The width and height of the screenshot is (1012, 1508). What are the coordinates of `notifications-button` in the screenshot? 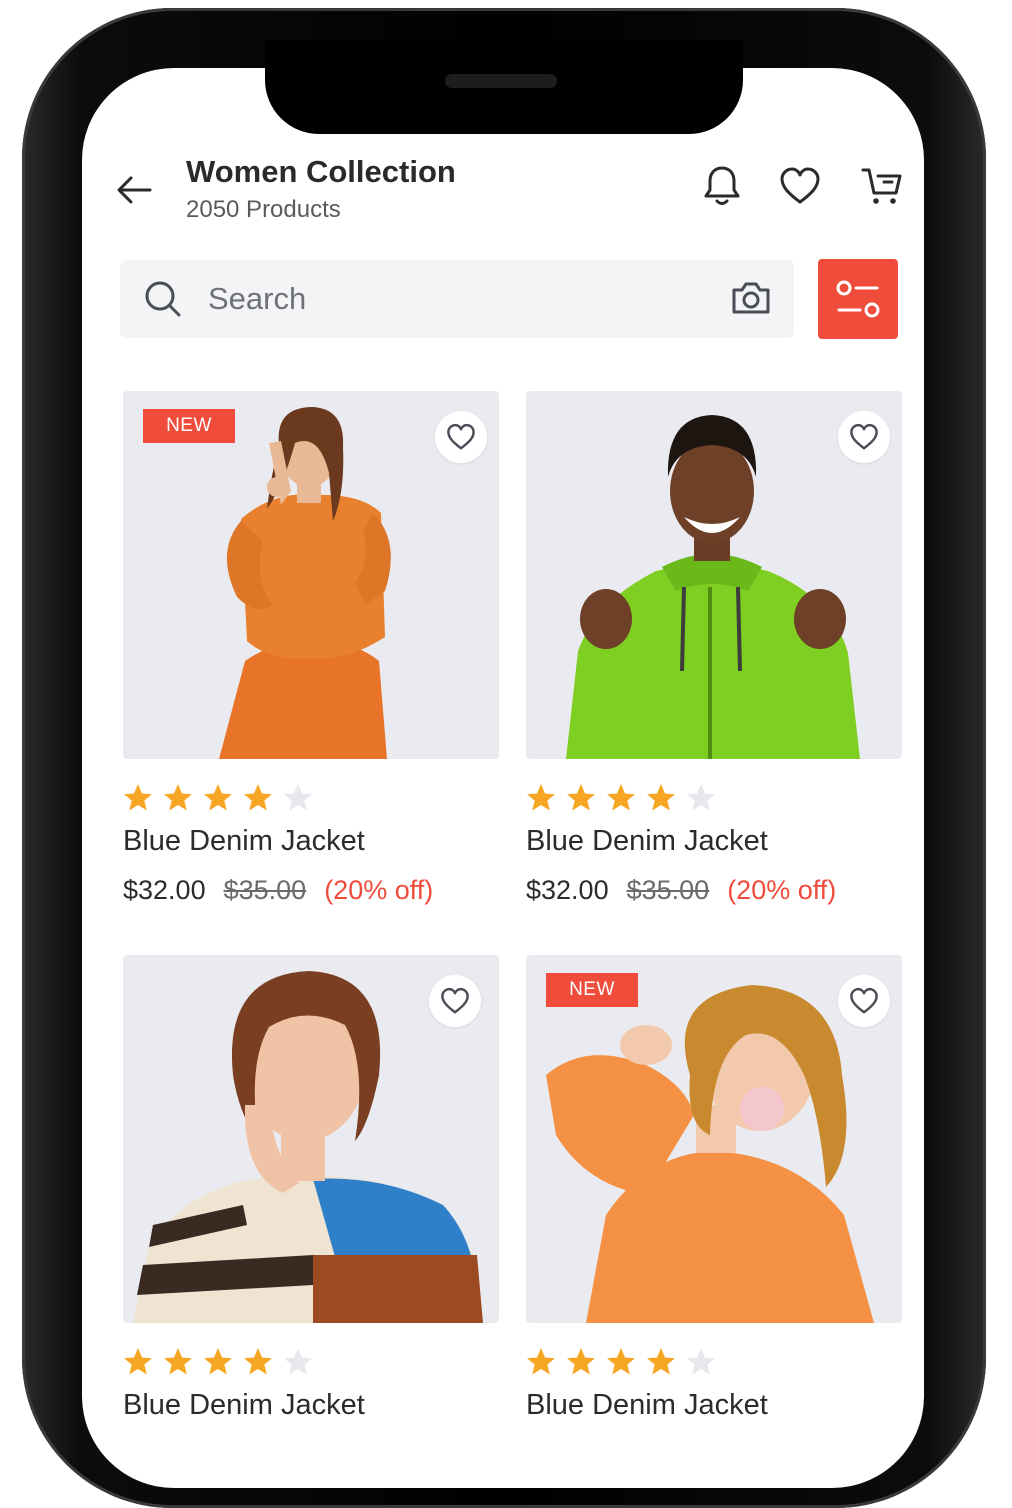 It's located at (722, 186).